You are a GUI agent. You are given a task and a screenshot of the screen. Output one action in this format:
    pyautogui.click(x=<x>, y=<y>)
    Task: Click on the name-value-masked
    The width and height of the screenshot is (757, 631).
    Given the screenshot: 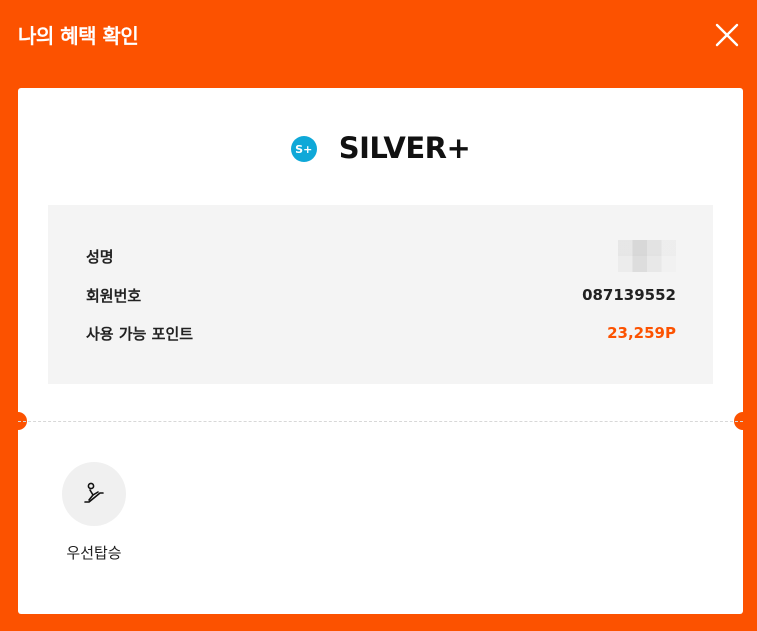 What is the action you would take?
    pyautogui.click(x=647, y=256)
    